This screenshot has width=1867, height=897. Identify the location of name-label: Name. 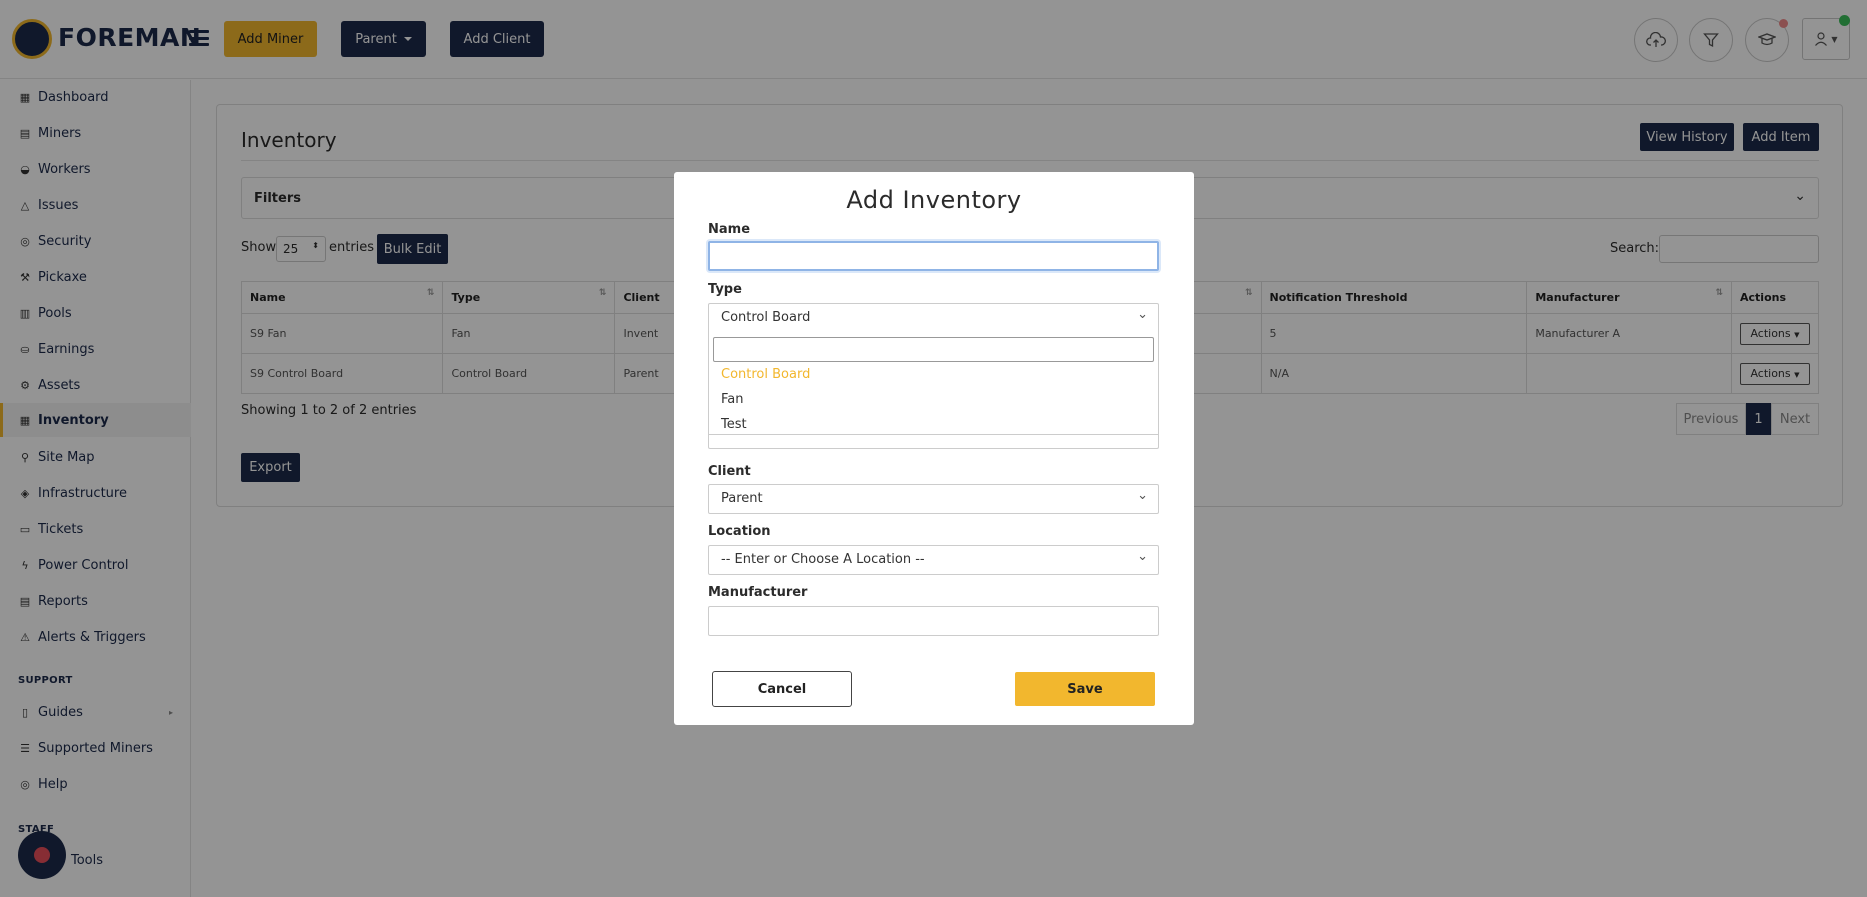
(729, 229).